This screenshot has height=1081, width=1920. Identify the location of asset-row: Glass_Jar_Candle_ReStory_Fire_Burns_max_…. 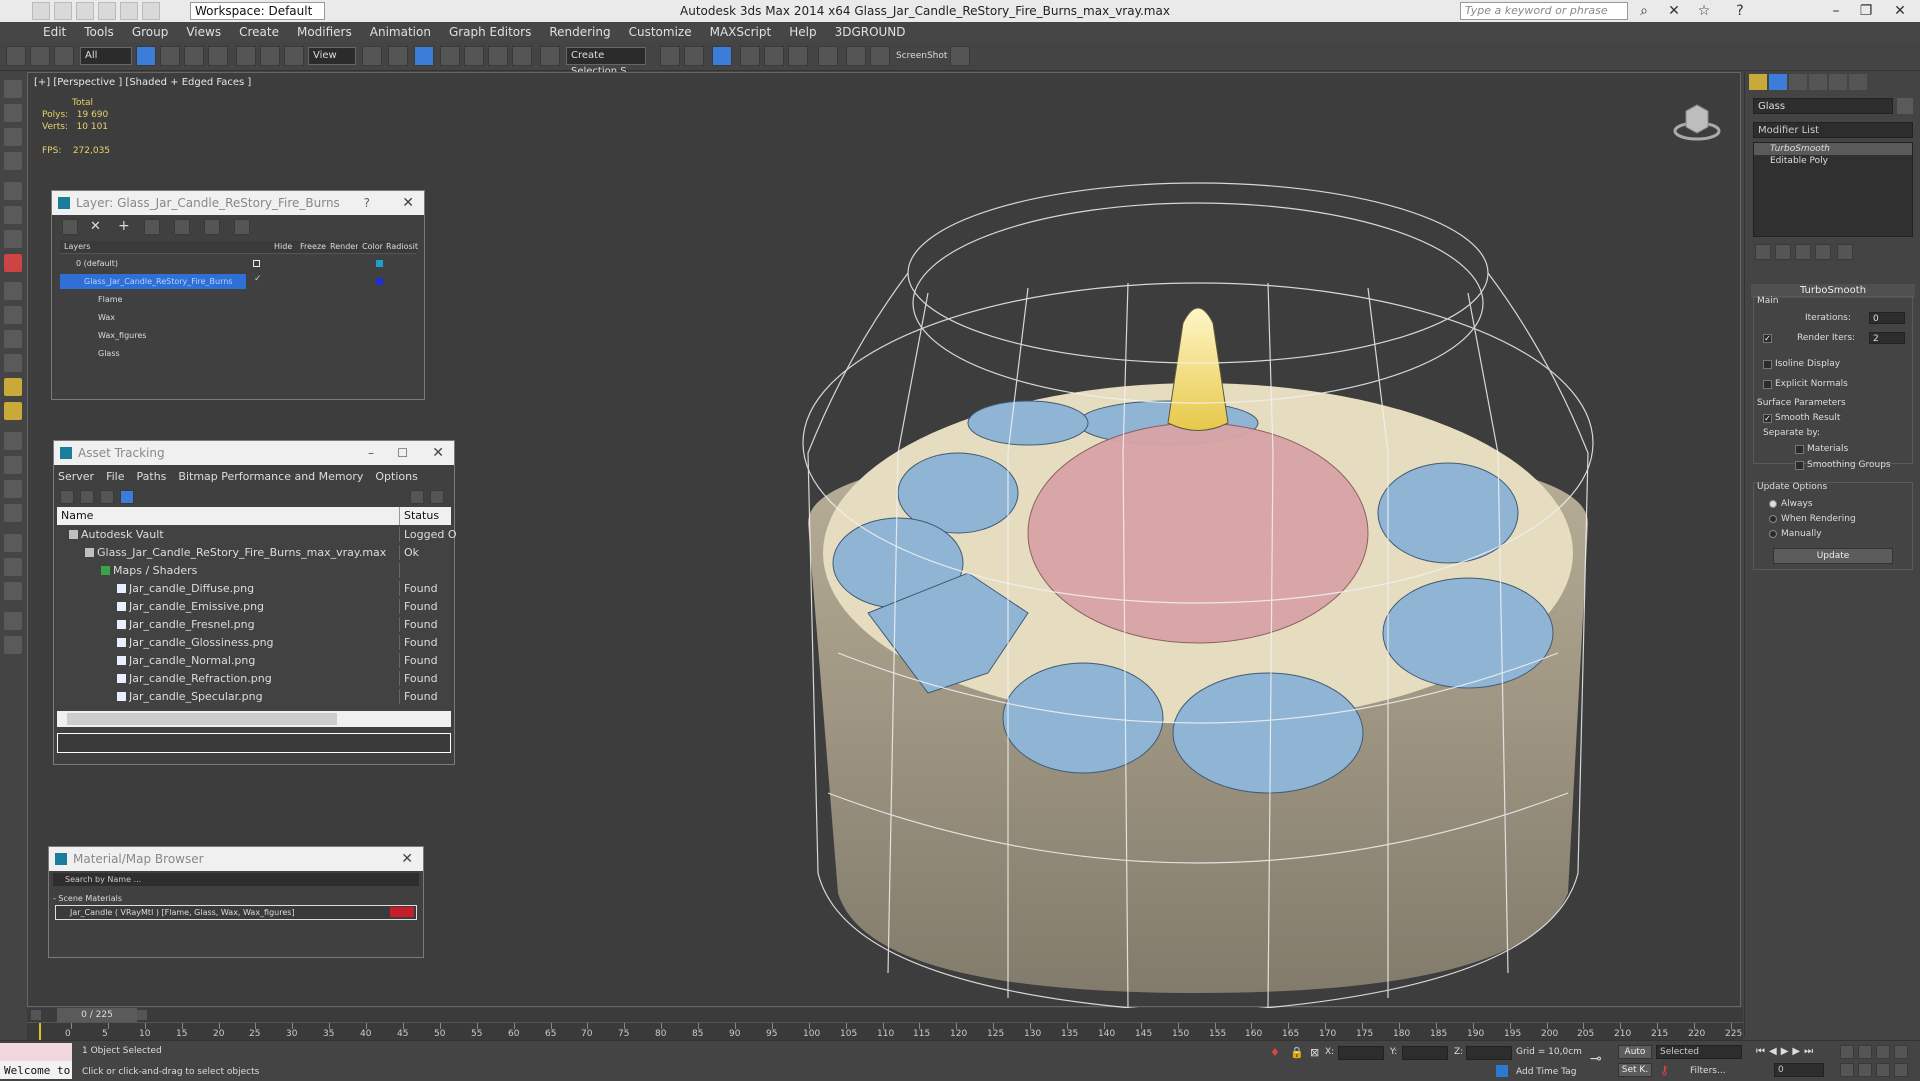
(255, 552).